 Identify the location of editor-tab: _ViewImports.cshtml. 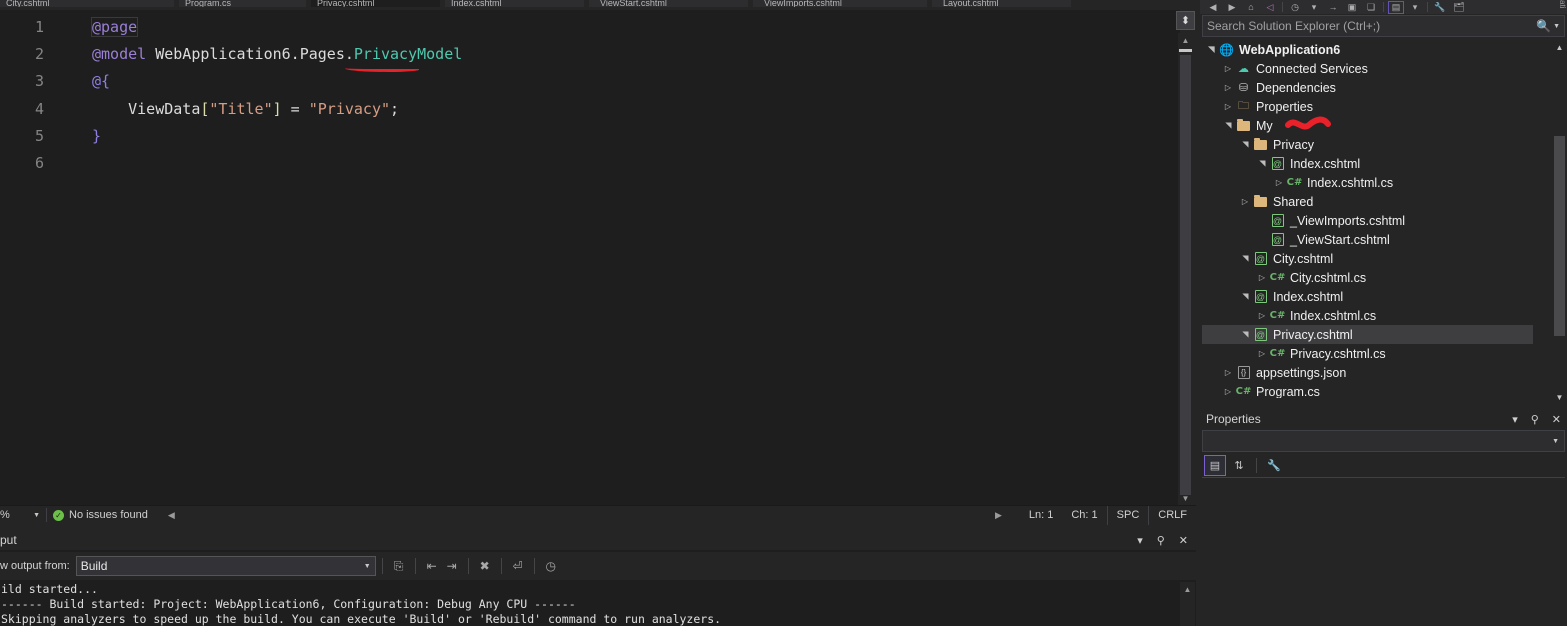
(840, 3).